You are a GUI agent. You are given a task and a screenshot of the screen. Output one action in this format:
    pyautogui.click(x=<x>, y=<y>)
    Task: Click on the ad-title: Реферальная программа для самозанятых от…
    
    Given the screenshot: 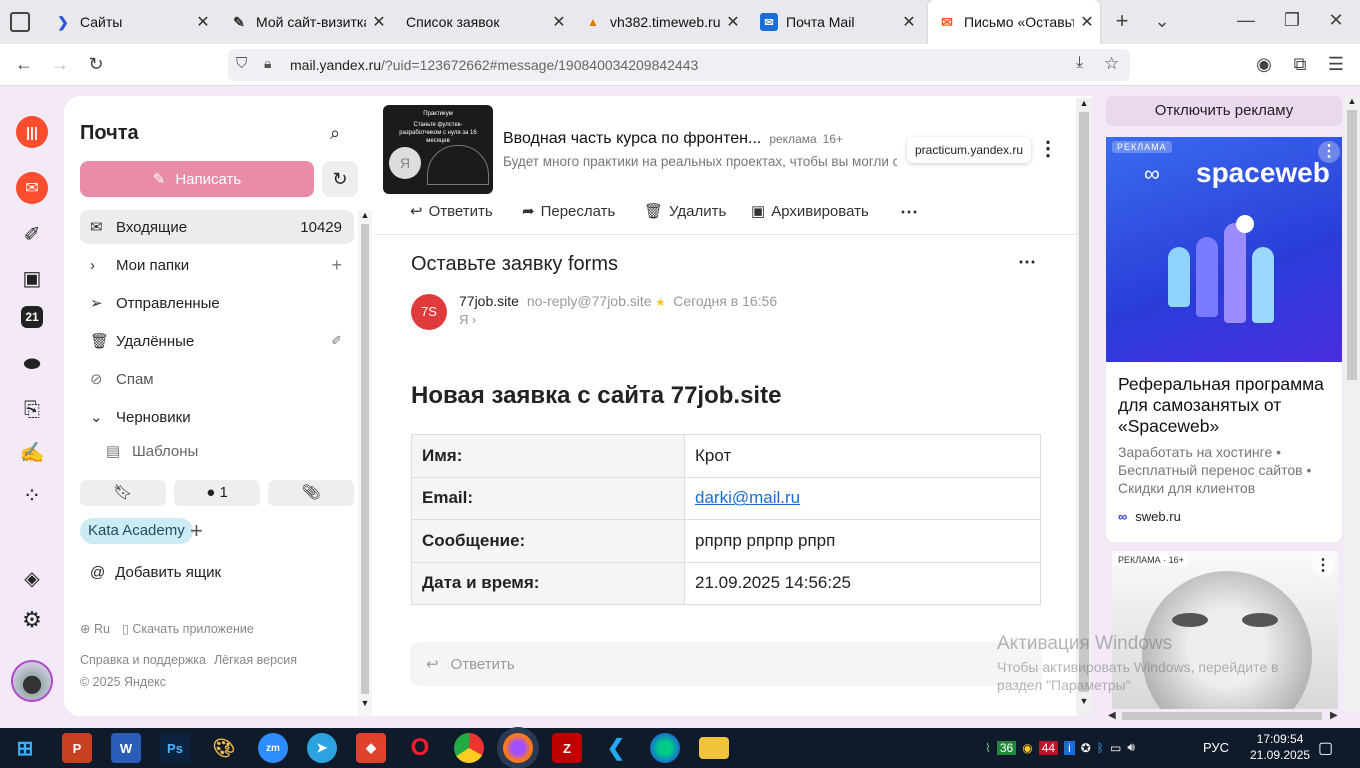 What is the action you would take?
    pyautogui.click(x=1224, y=399)
    